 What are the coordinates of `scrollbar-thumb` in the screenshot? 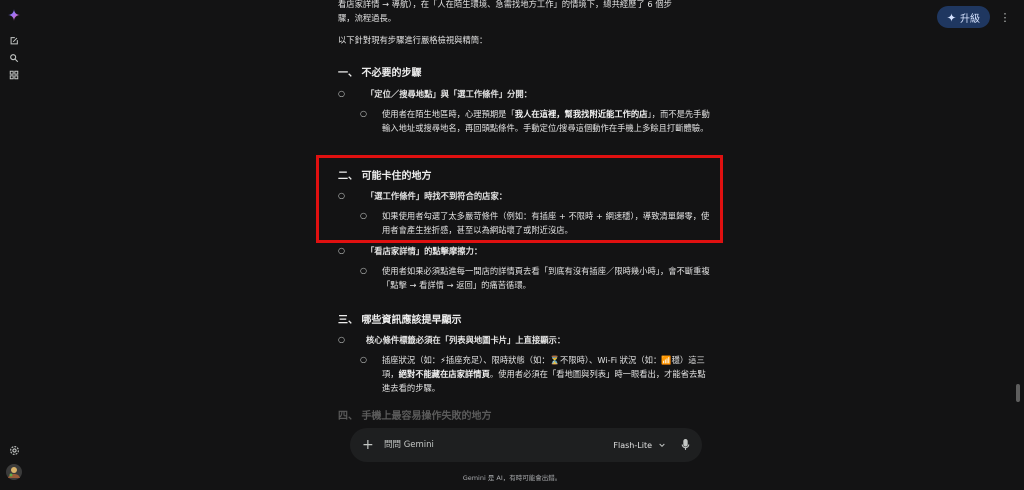 It's located at (1018, 393).